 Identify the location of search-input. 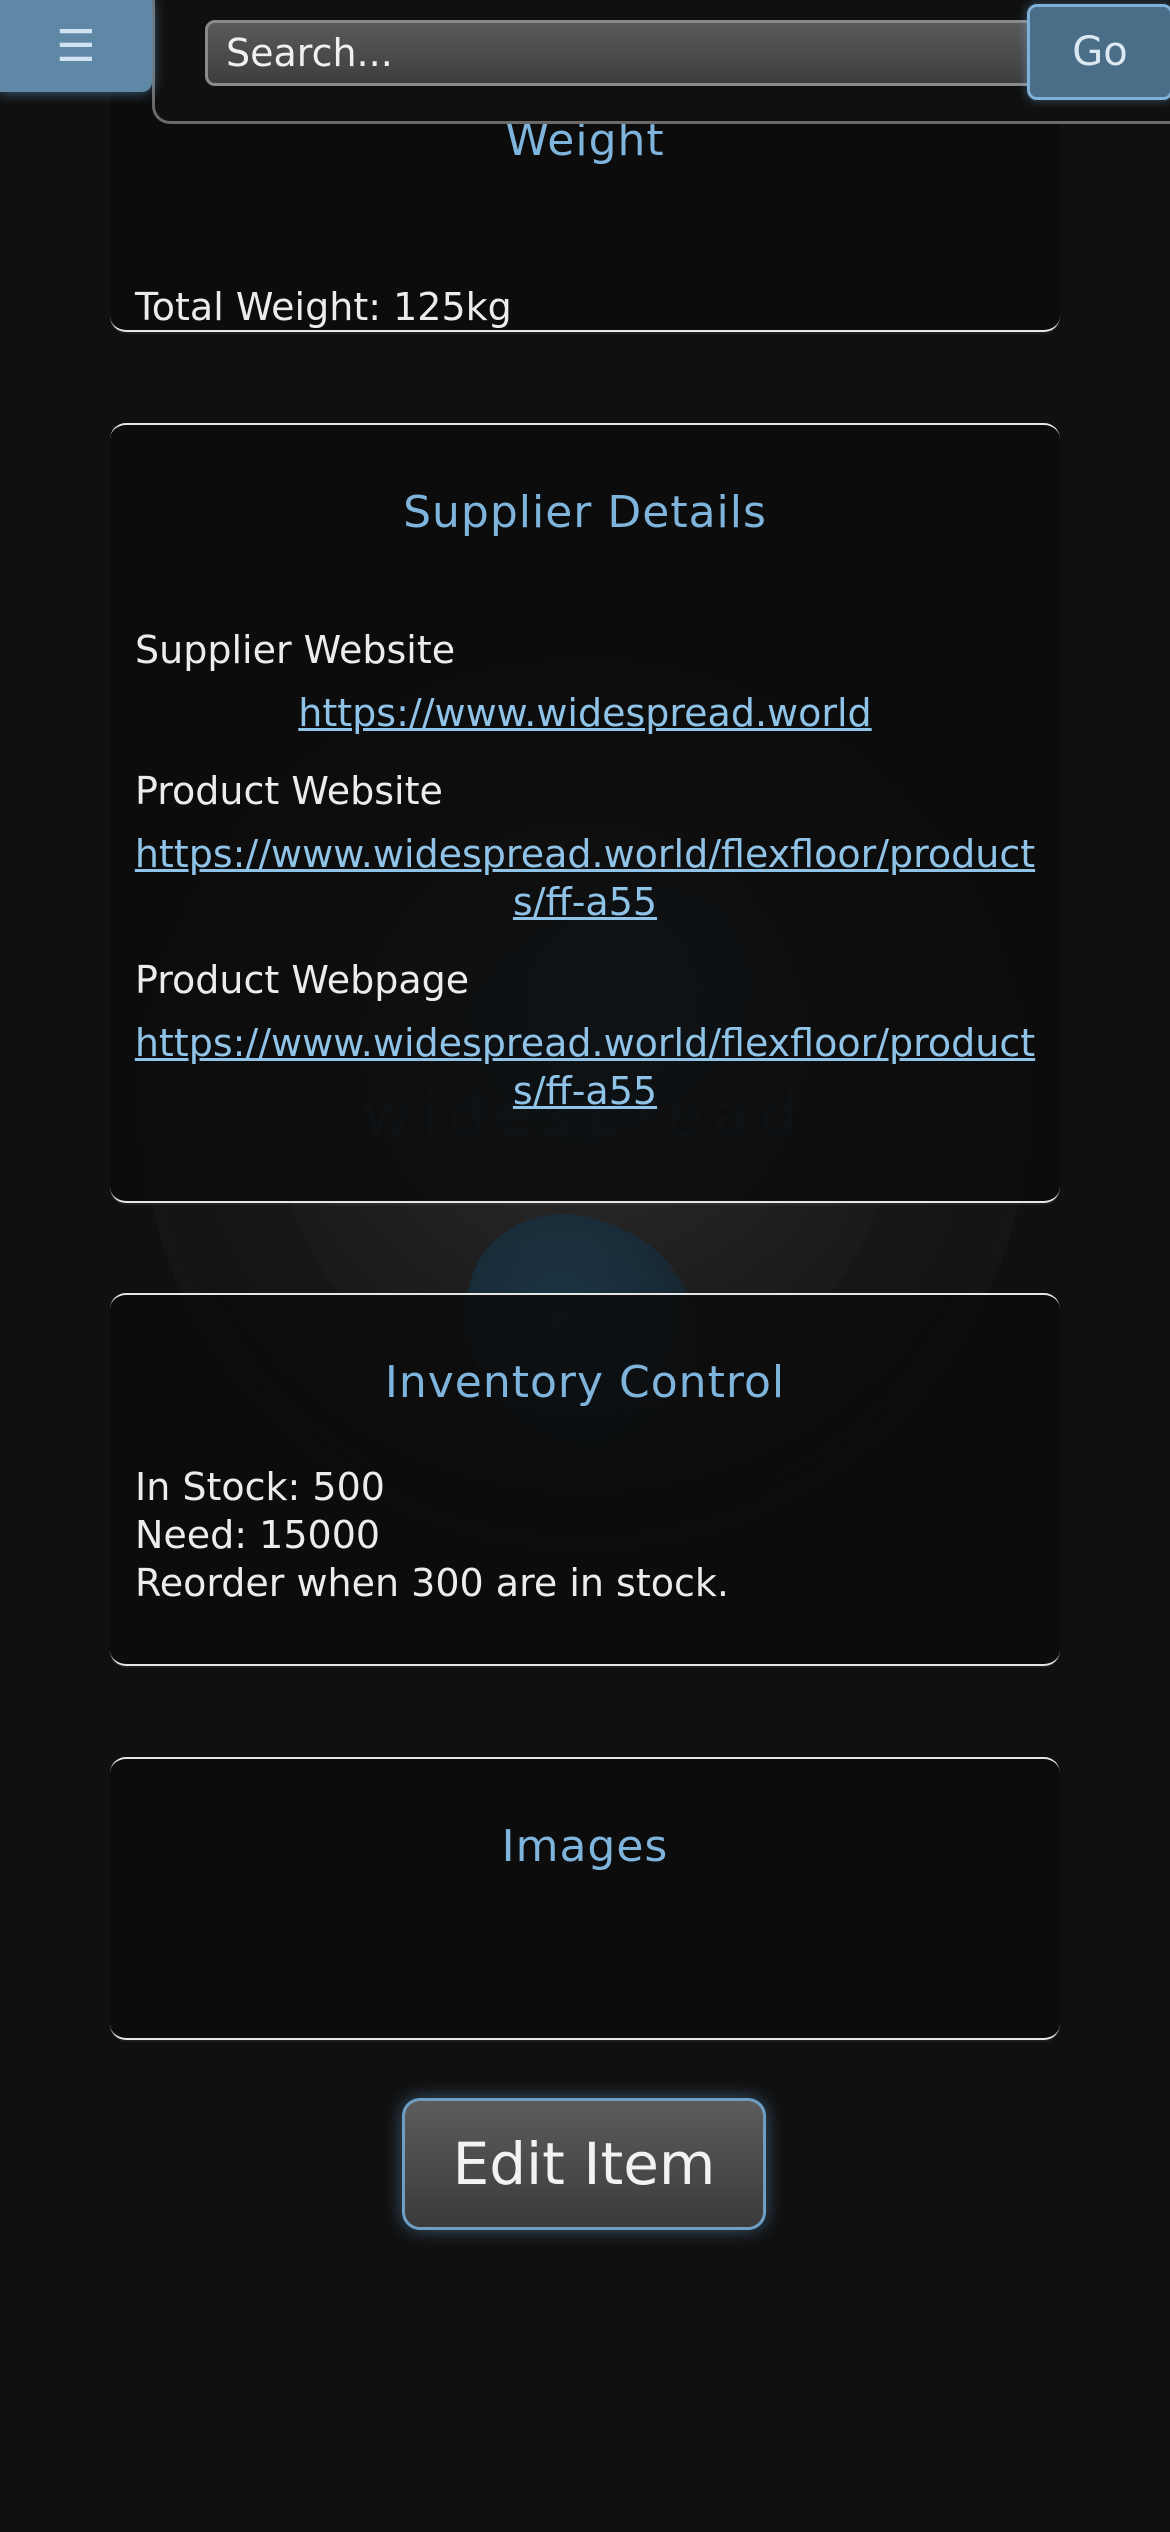
(645, 53).